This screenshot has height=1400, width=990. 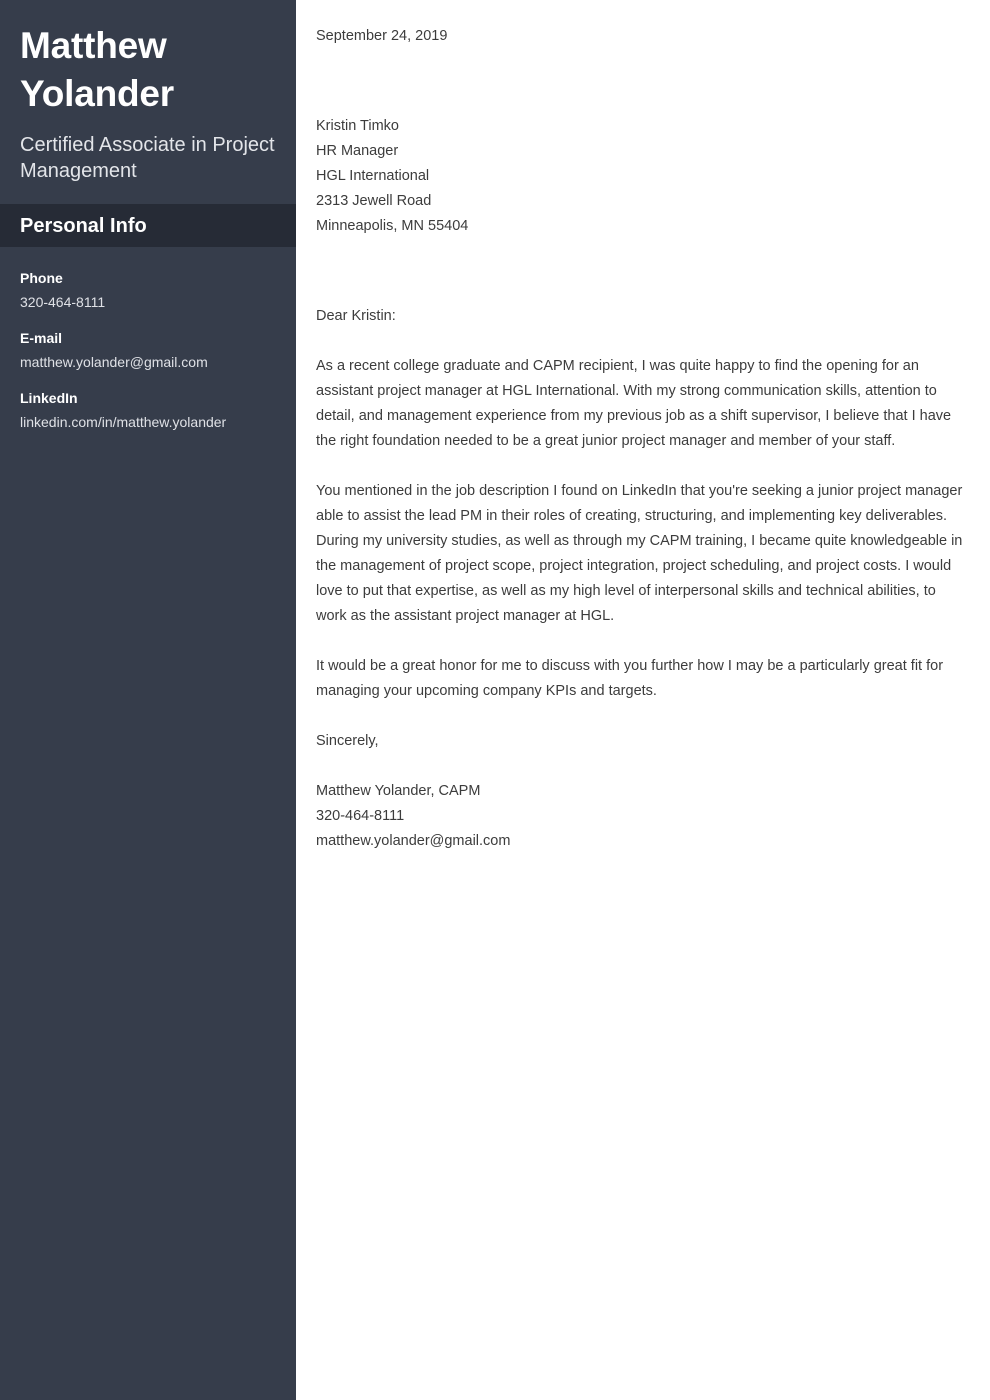 What do you see at coordinates (83, 225) in the screenshot?
I see `personal-info-heading: Personal Info` at bounding box center [83, 225].